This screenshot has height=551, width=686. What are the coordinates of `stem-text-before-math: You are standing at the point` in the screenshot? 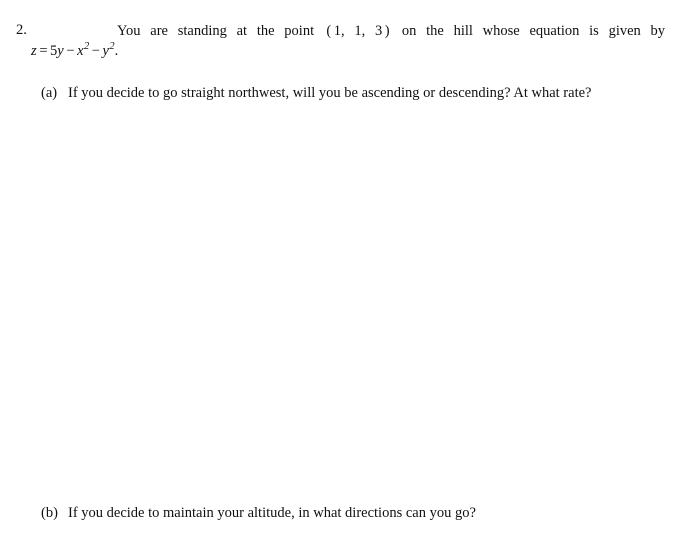 It's located at (216, 31).